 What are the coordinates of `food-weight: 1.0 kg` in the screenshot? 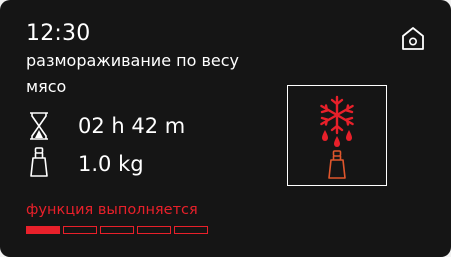 It's located at (111, 164).